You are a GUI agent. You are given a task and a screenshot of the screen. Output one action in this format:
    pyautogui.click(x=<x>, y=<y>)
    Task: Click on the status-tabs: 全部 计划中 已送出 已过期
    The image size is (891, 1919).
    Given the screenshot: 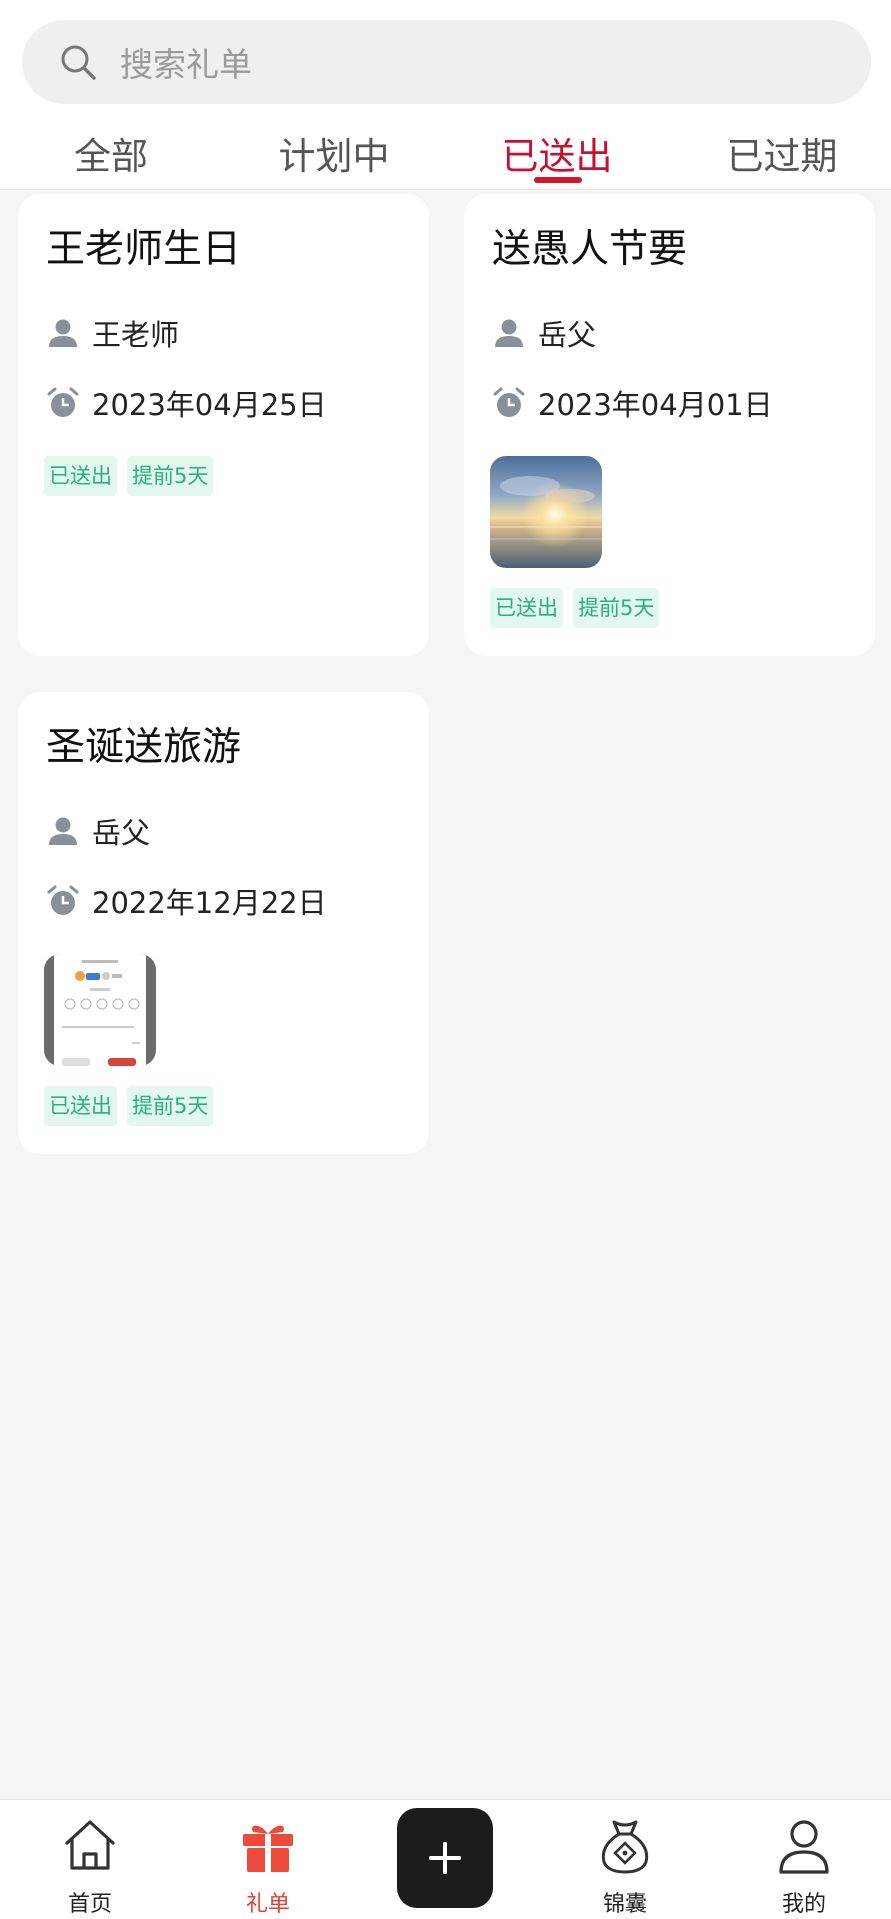 What is the action you would take?
    pyautogui.click(x=445, y=154)
    